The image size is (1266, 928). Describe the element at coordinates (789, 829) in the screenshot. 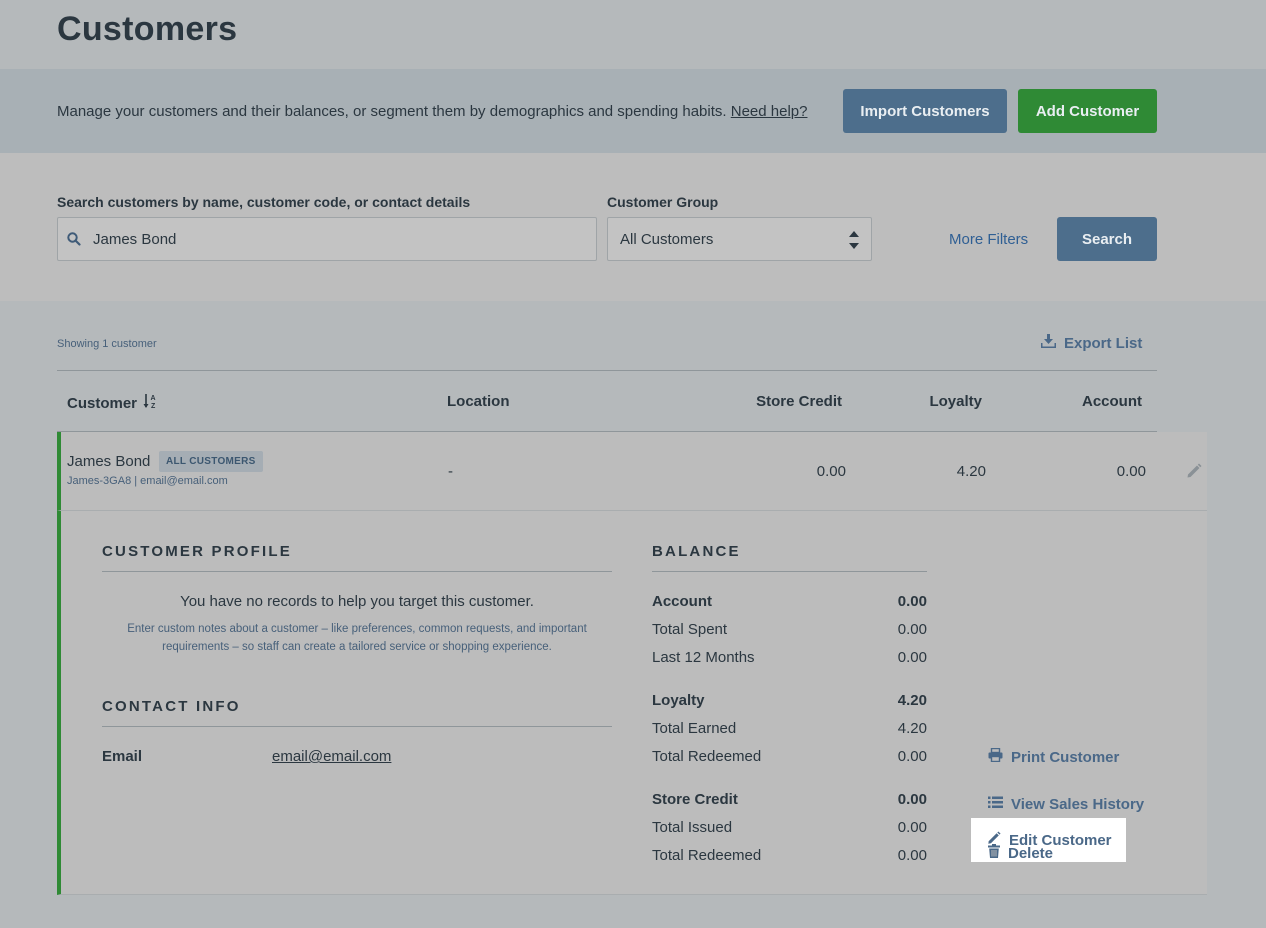

I see `balance-row-total-issued: Total Issued 0.00` at that location.